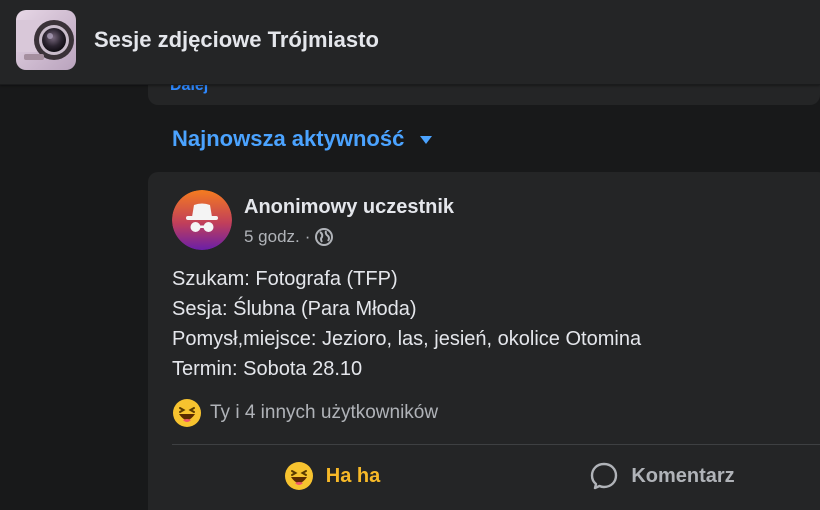 The width and height of the screenshot is (820, 510). I want to click on reactions-text: Ty i 4 innych użytkowników, so click(324, 412).